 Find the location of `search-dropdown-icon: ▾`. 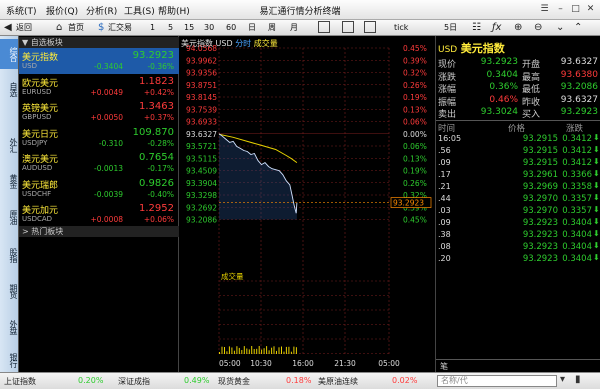

search-dropdown-icon: ▾ is located at coordinates (562, 379).